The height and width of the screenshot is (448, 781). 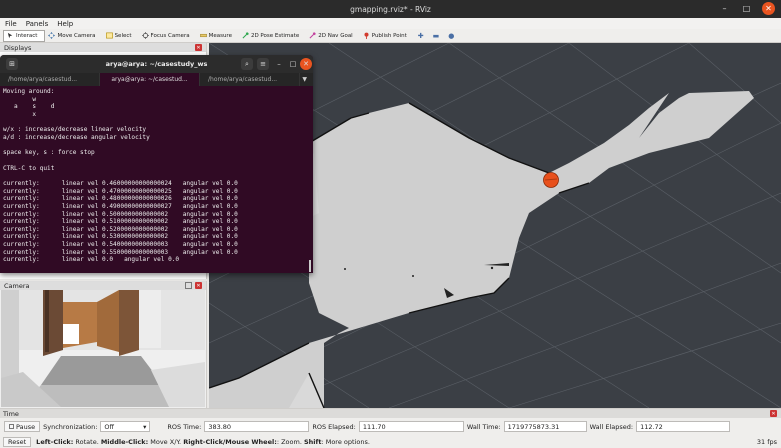 I want to click on tool-select: Select, so click(x=121, y=36).